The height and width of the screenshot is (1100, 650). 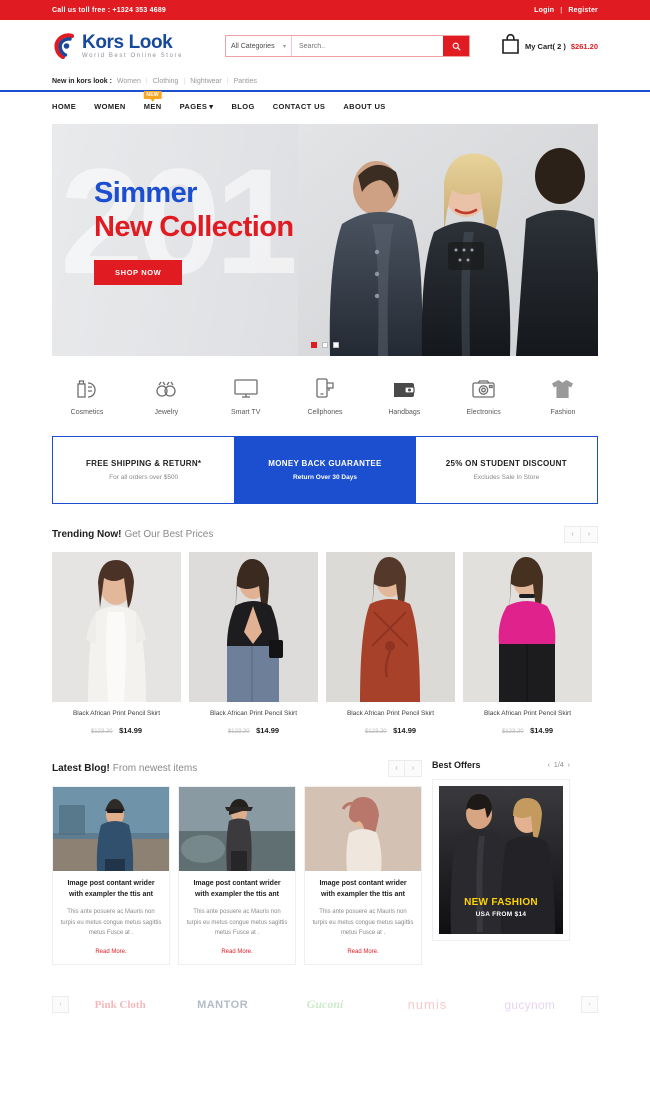 I want to click on category-select: All Categories ▾, so click(x=259, y=46).